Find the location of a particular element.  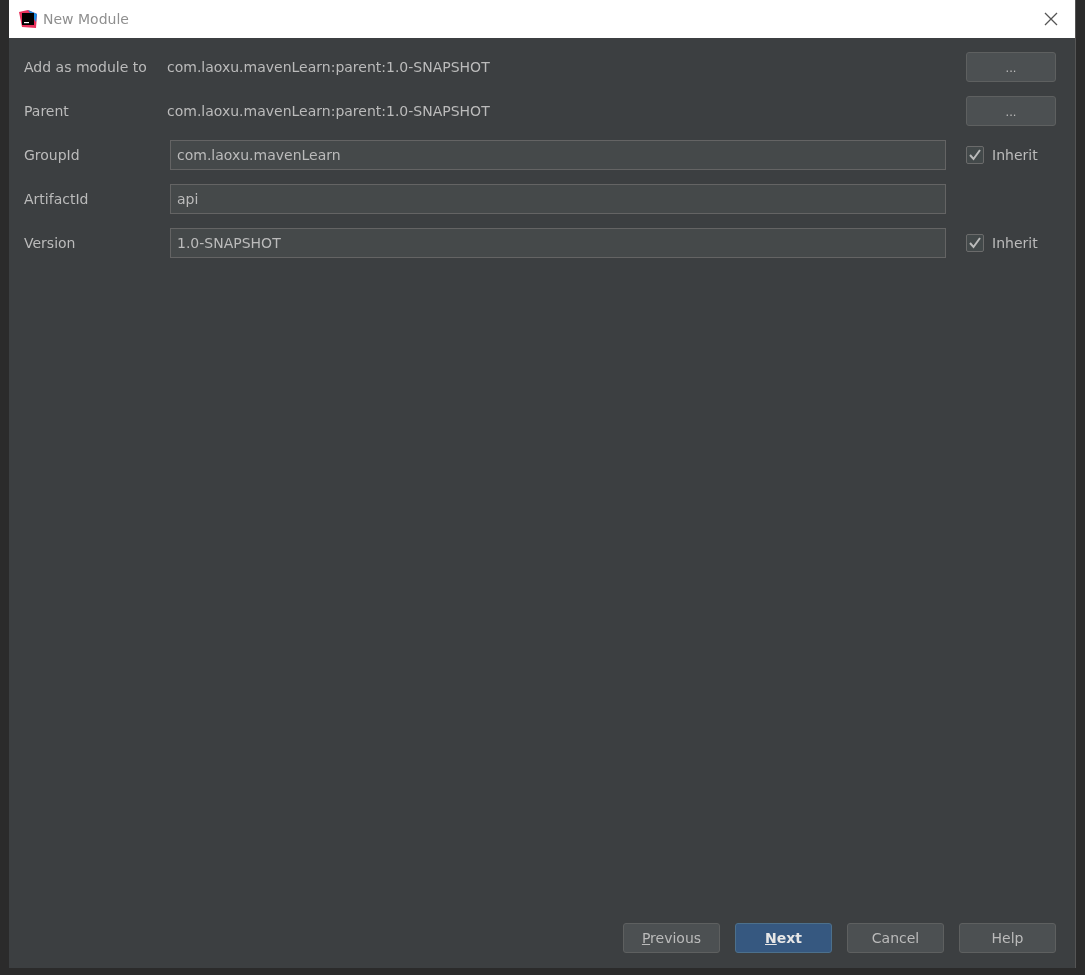

field-label: GroupId is located at coordinates (52, 155).